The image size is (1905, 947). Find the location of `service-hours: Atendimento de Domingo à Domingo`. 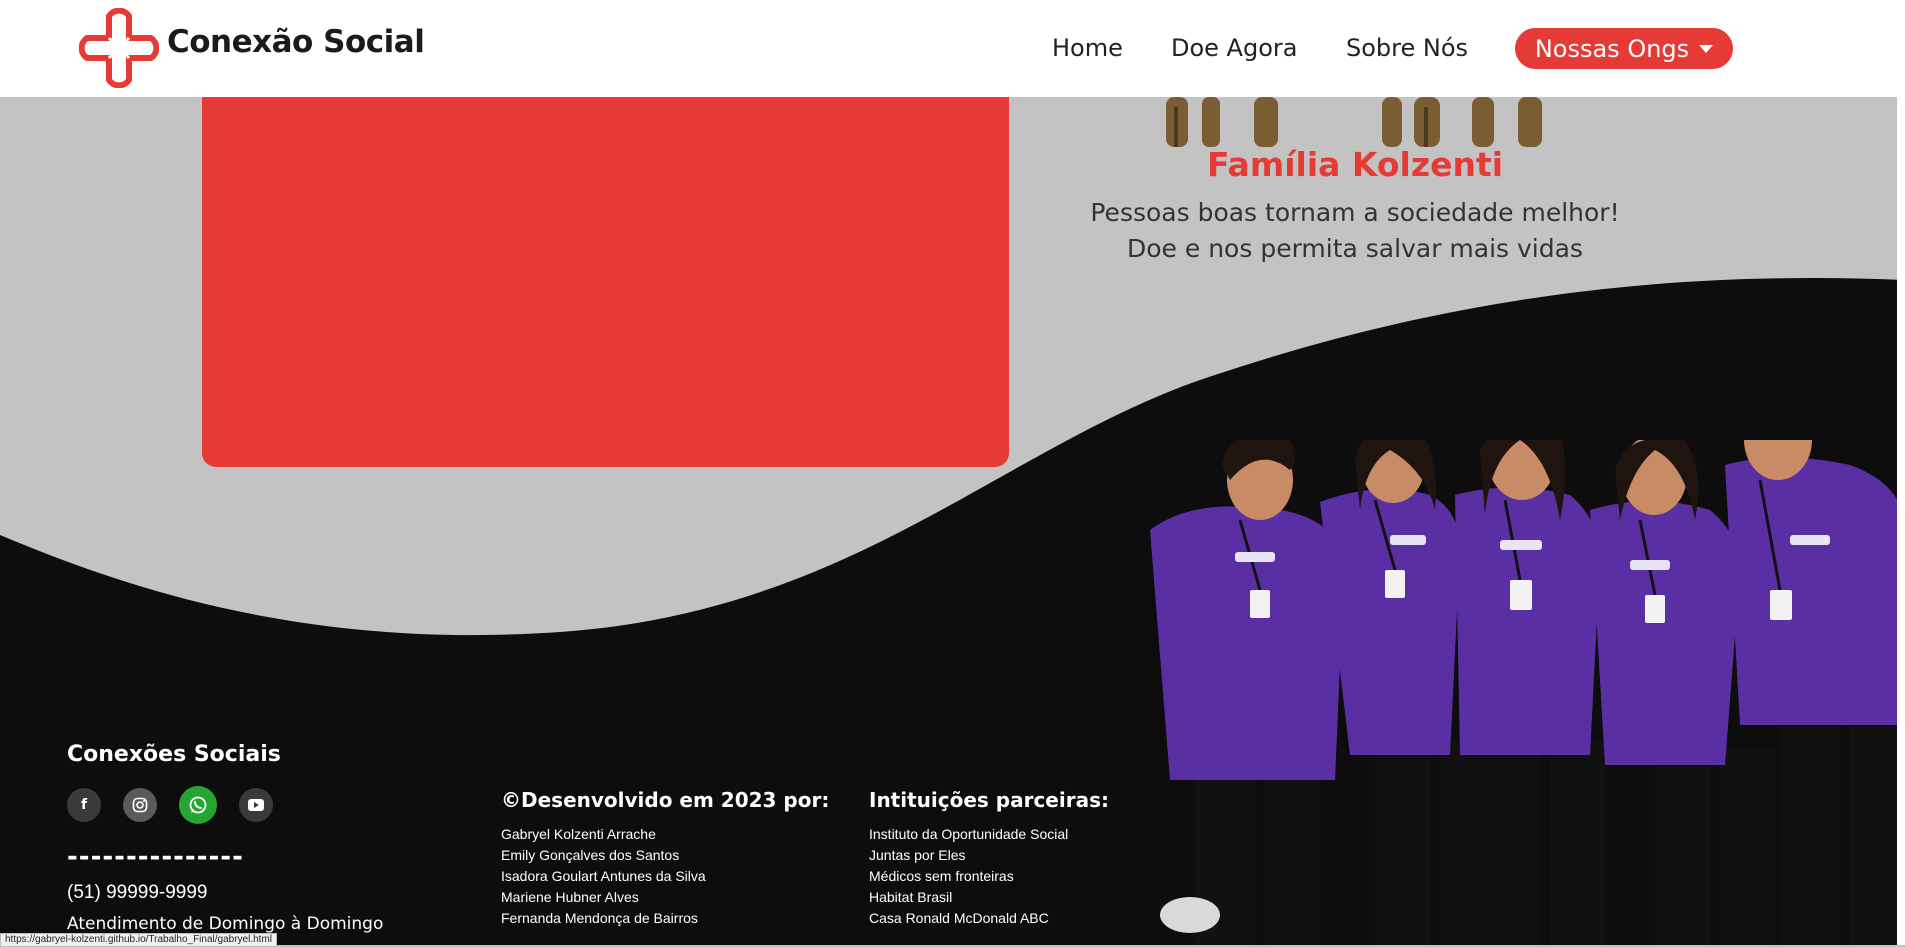

service-hours: Atendimento de Domingo à Domingo is located at coordinates (225, 924).